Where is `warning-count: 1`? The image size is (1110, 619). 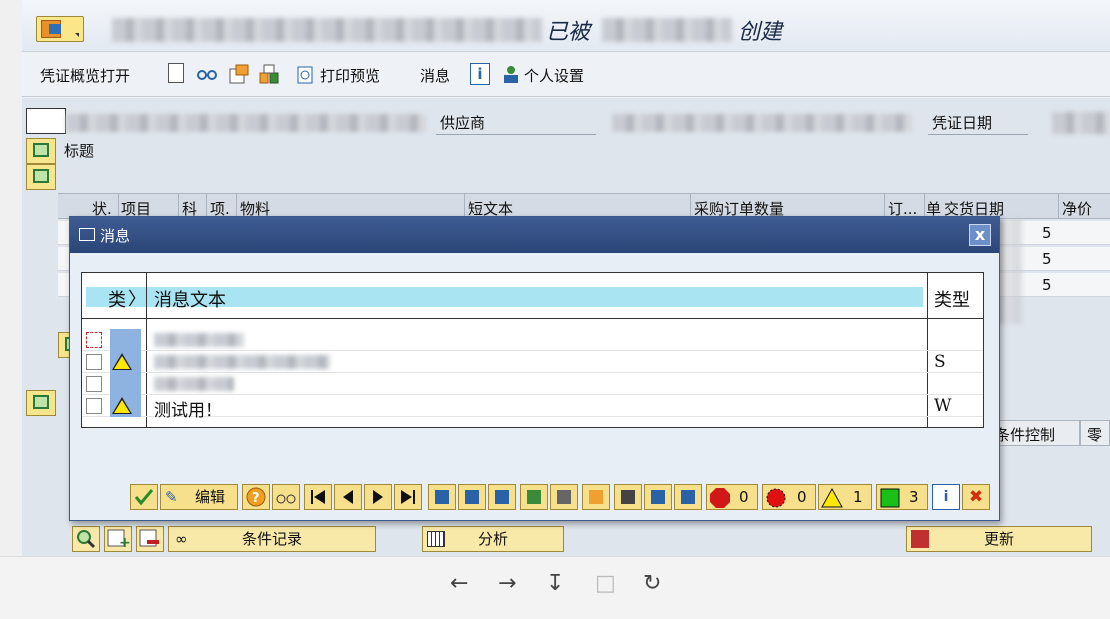
warning-count: 1 is located at coordinates (858, 497).